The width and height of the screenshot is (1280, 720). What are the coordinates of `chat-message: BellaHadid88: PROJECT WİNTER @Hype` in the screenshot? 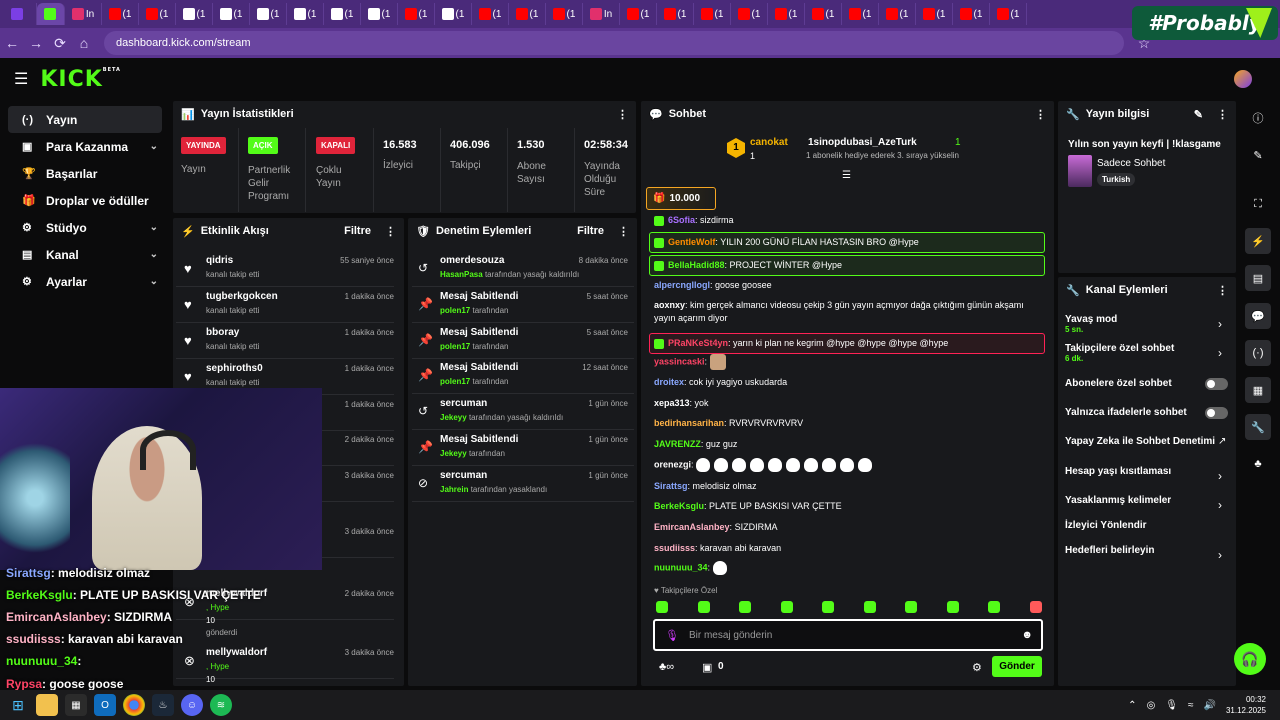 It's located at (847, 265).